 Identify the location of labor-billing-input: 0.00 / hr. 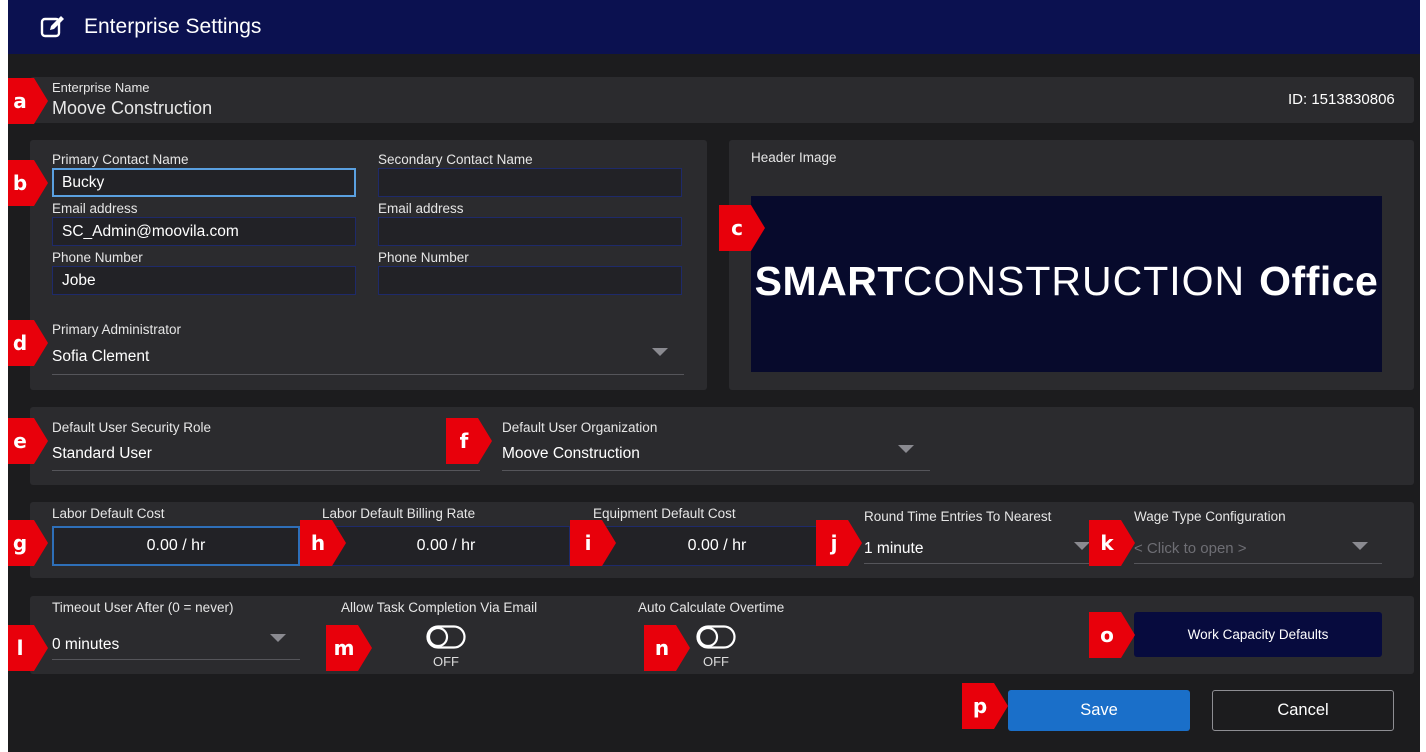
(446, 546).